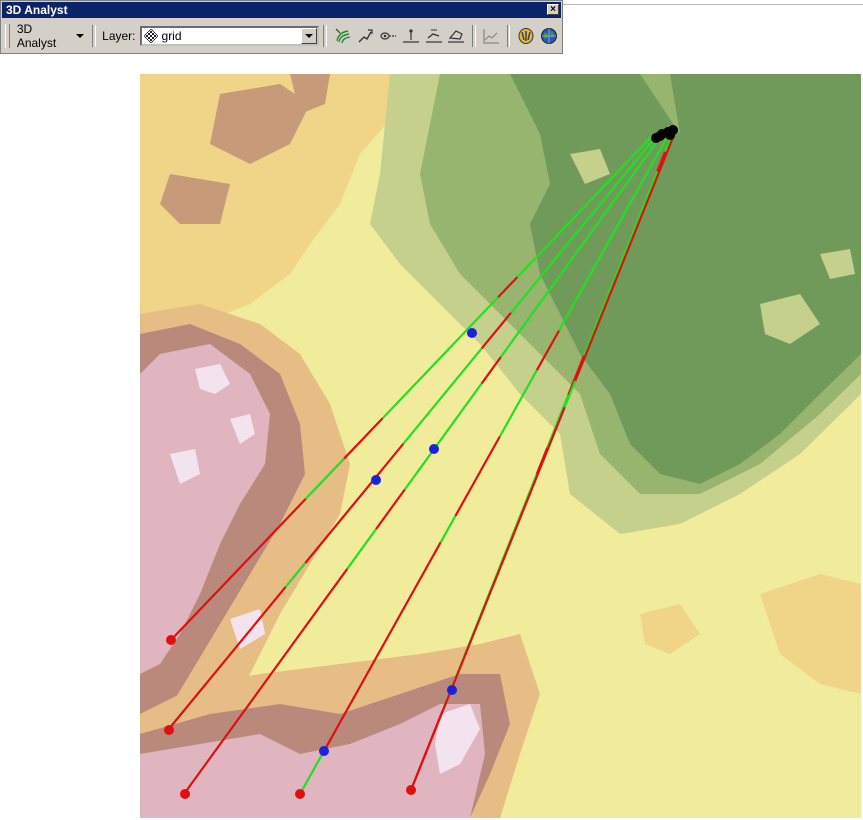  What do you see at coordinates (37, 10) in the screenshot?
I see `toolbar-title: 3D Analyst` at bounding box center [37, 10].